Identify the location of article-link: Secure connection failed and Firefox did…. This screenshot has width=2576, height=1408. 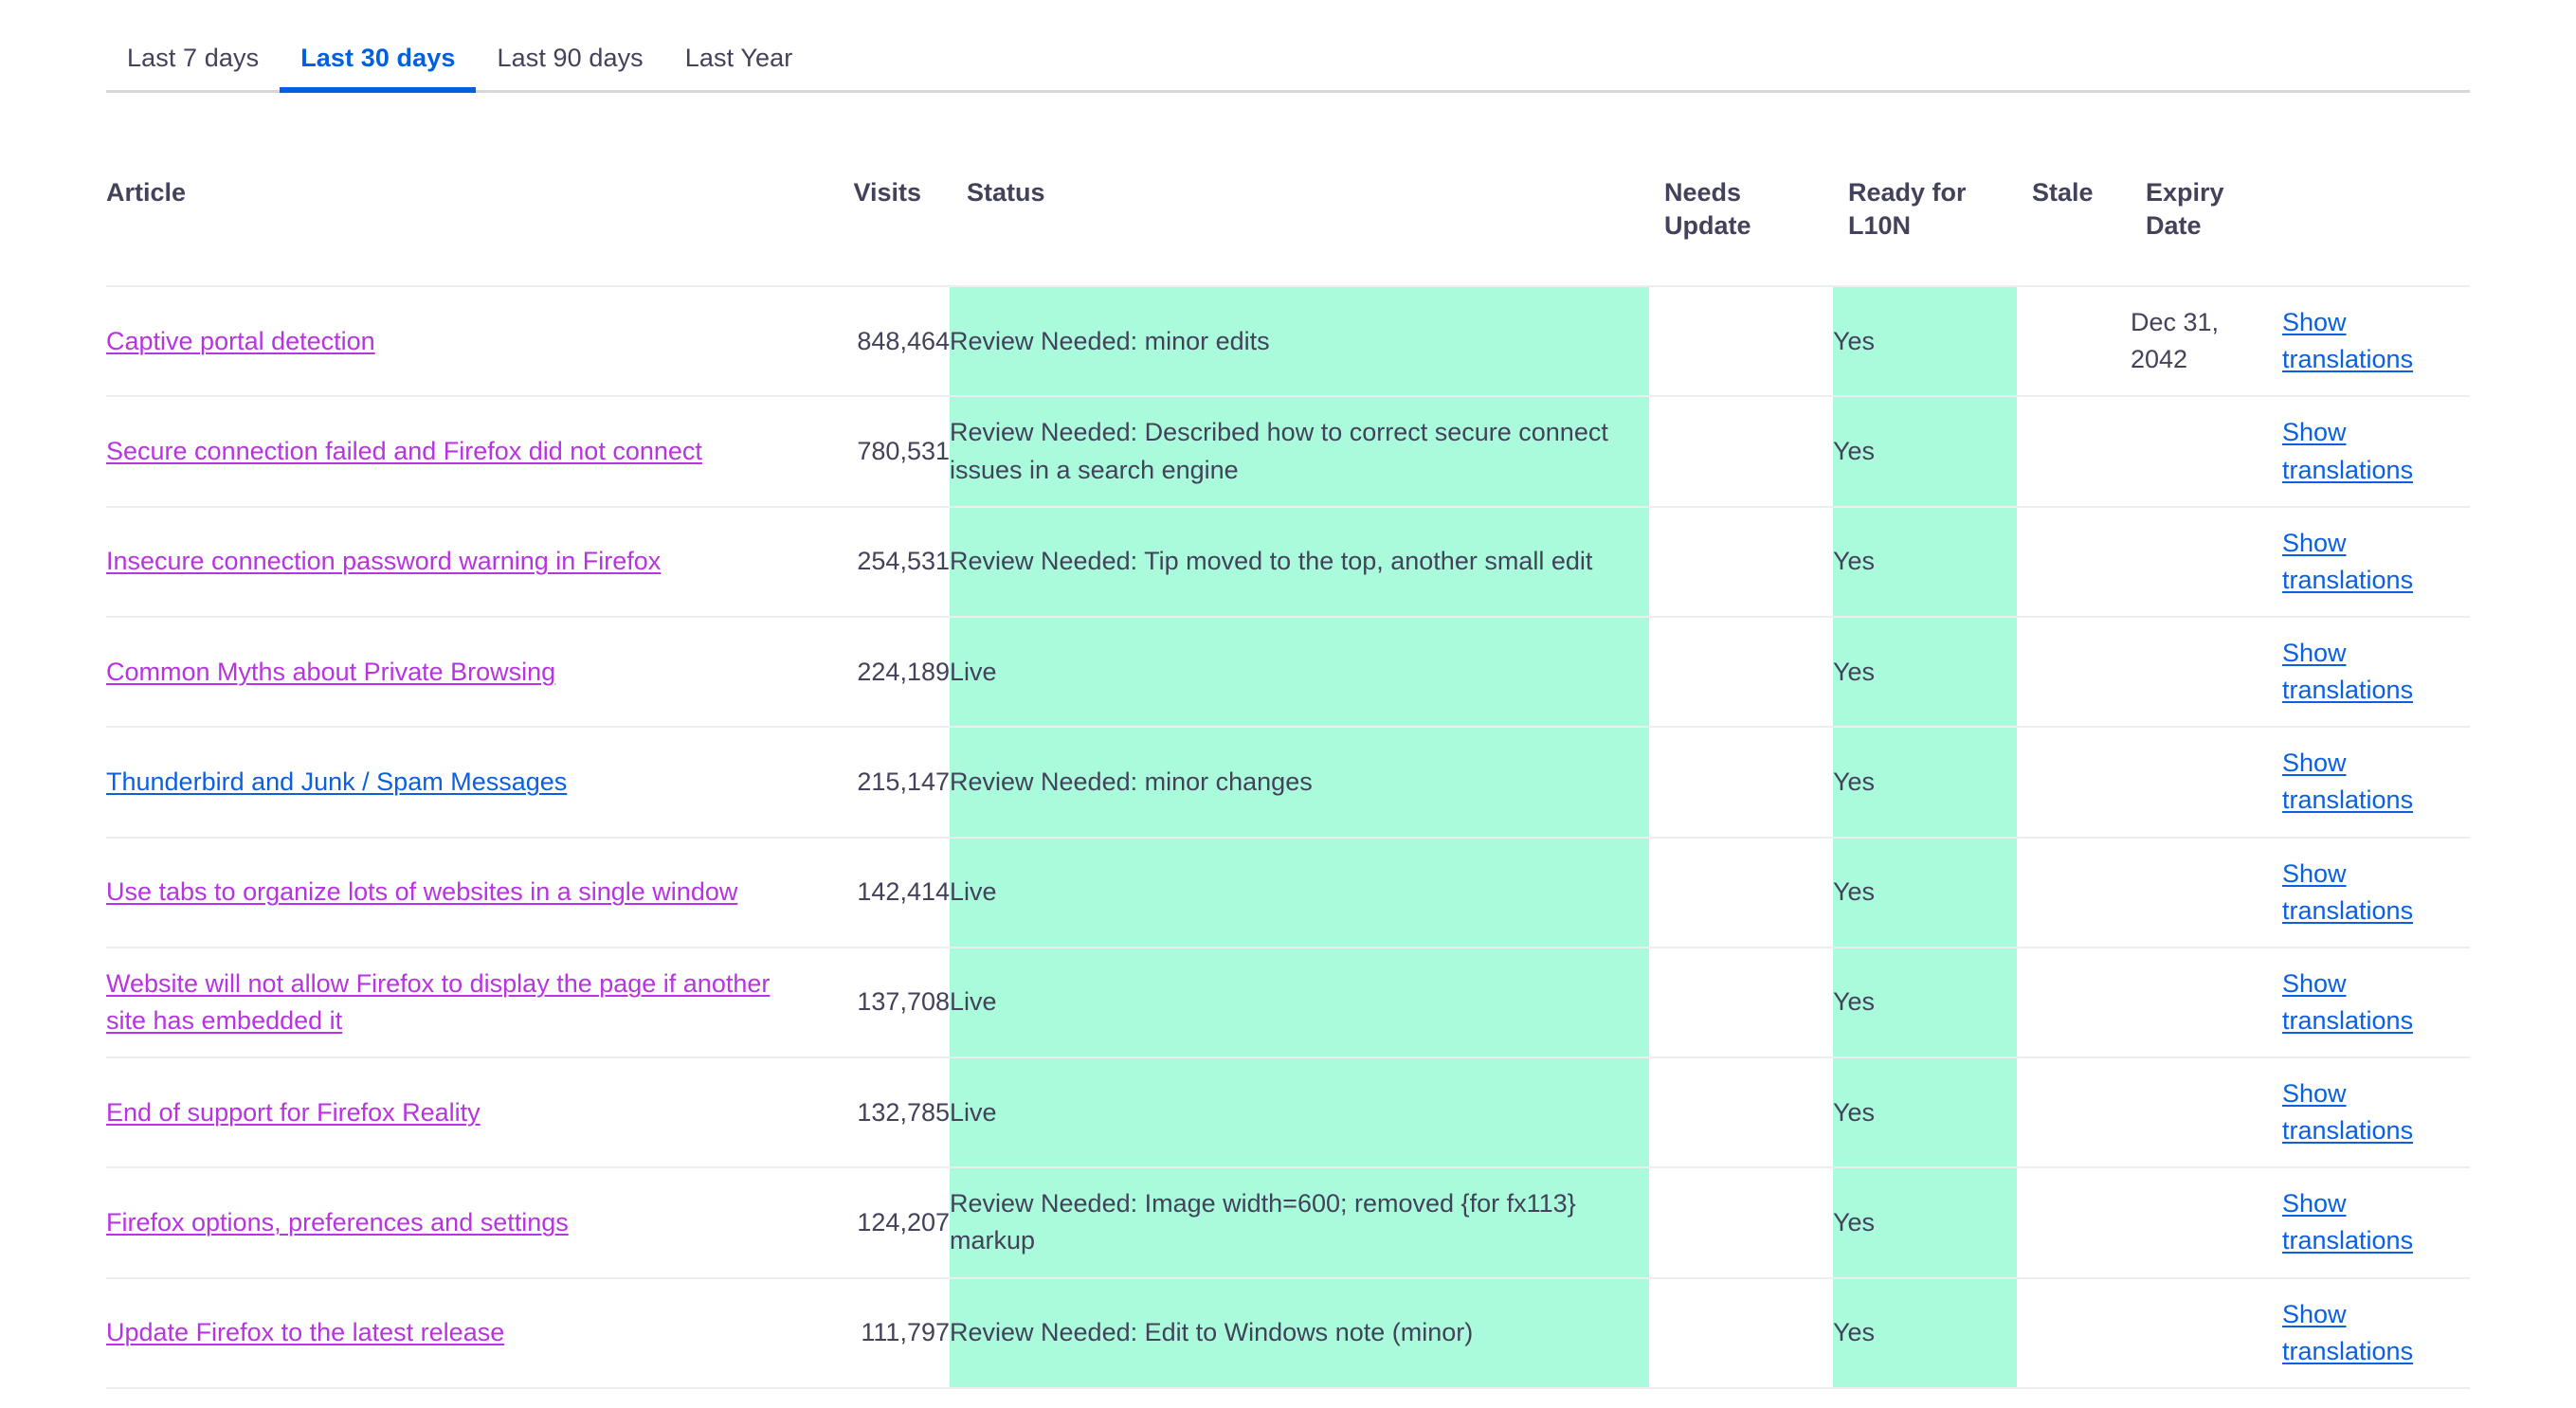
(404, 451).